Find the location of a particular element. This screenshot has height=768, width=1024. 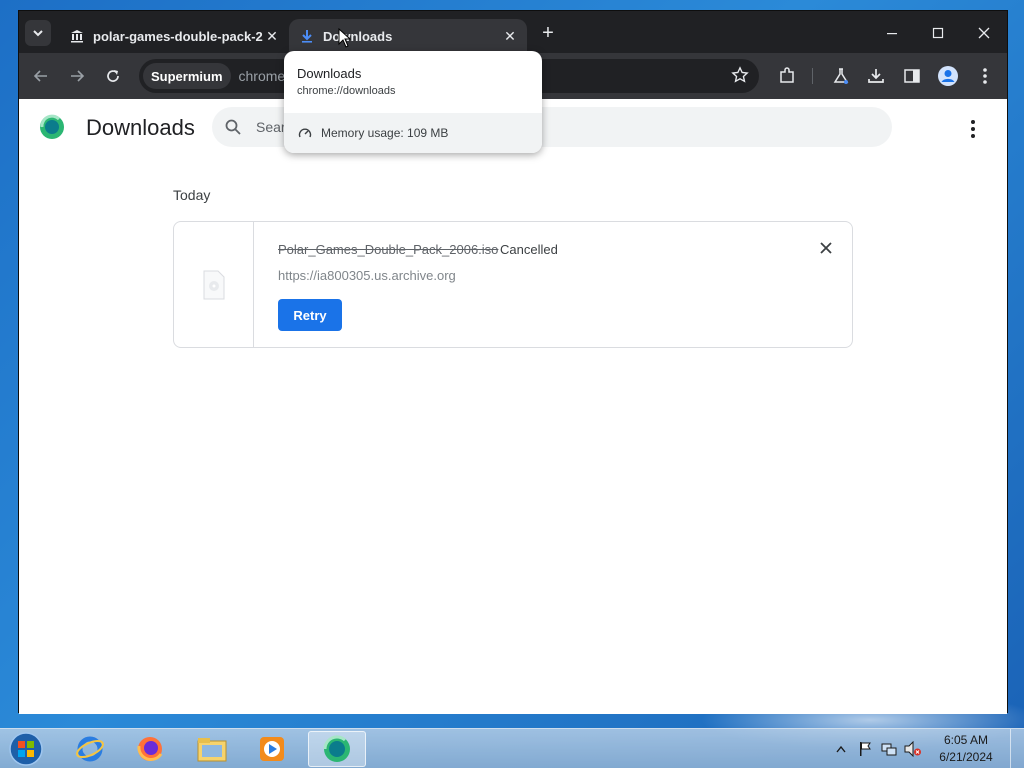

browser-chip: Supermium is located at coordinates (187, 76).